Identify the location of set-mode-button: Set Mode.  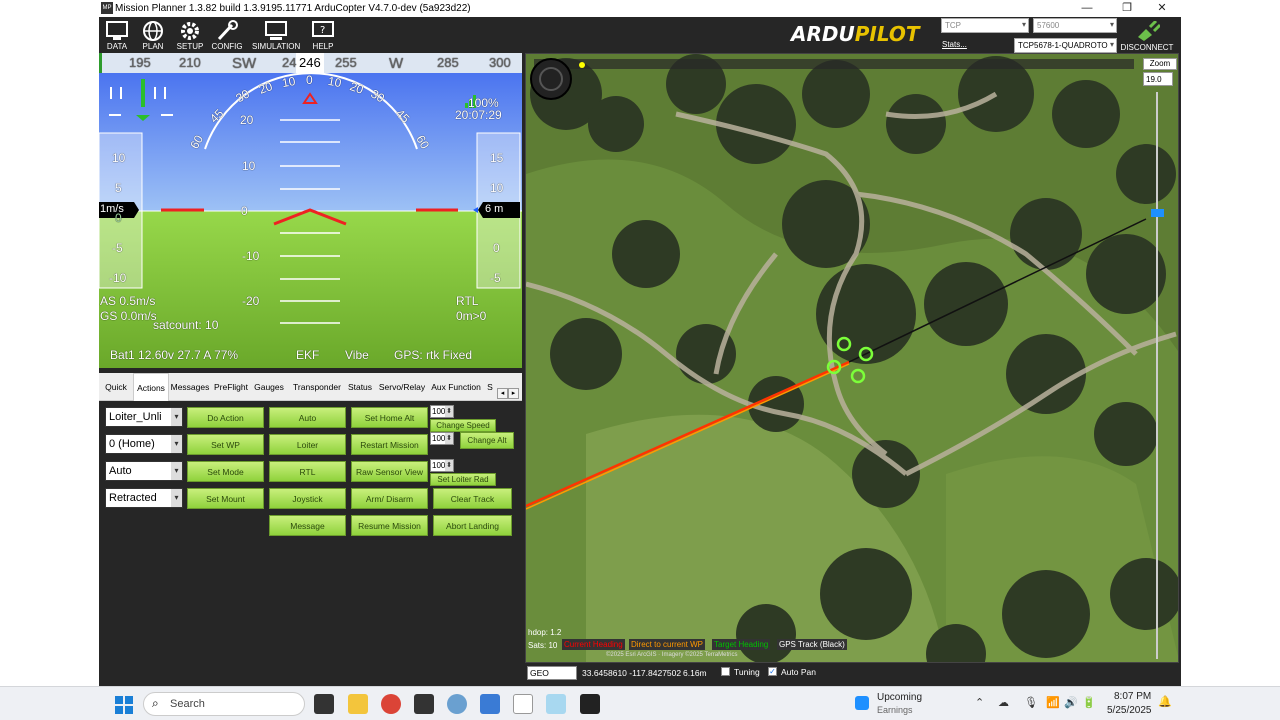
(225, 471).